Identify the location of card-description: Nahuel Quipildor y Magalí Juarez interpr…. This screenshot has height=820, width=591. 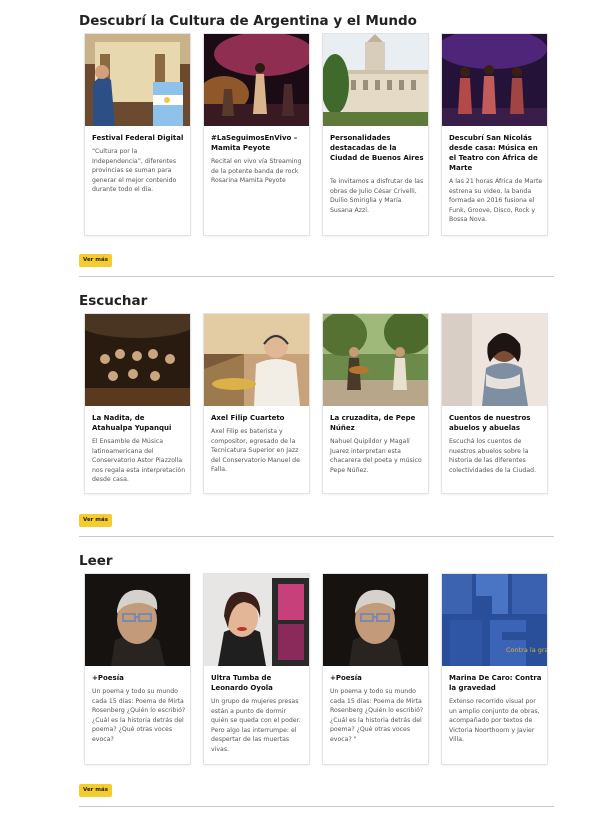
(376, 456).